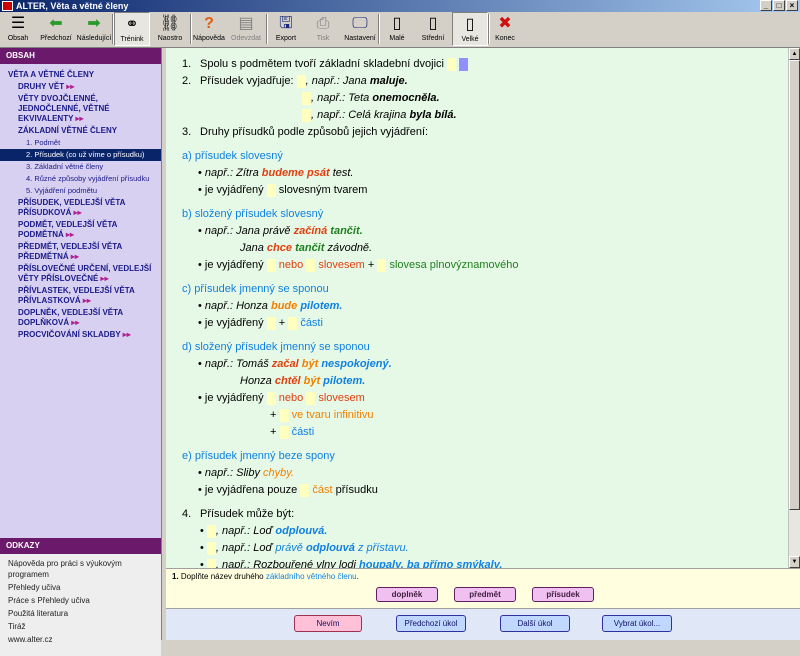 Image resolution: width=800 pixels, height=656 pixels. I want to click on section-b-title: b) složený přísudek slovesný, so click(253, 214).